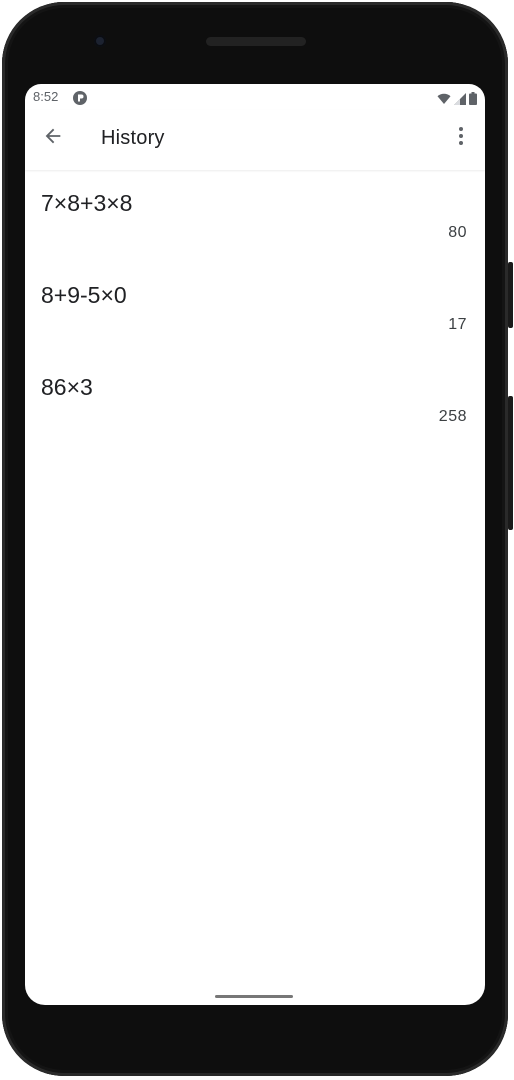 The height and width of the screenshot is (1080, 514). I want to click on earpiece-speaker, so click(256, 41).